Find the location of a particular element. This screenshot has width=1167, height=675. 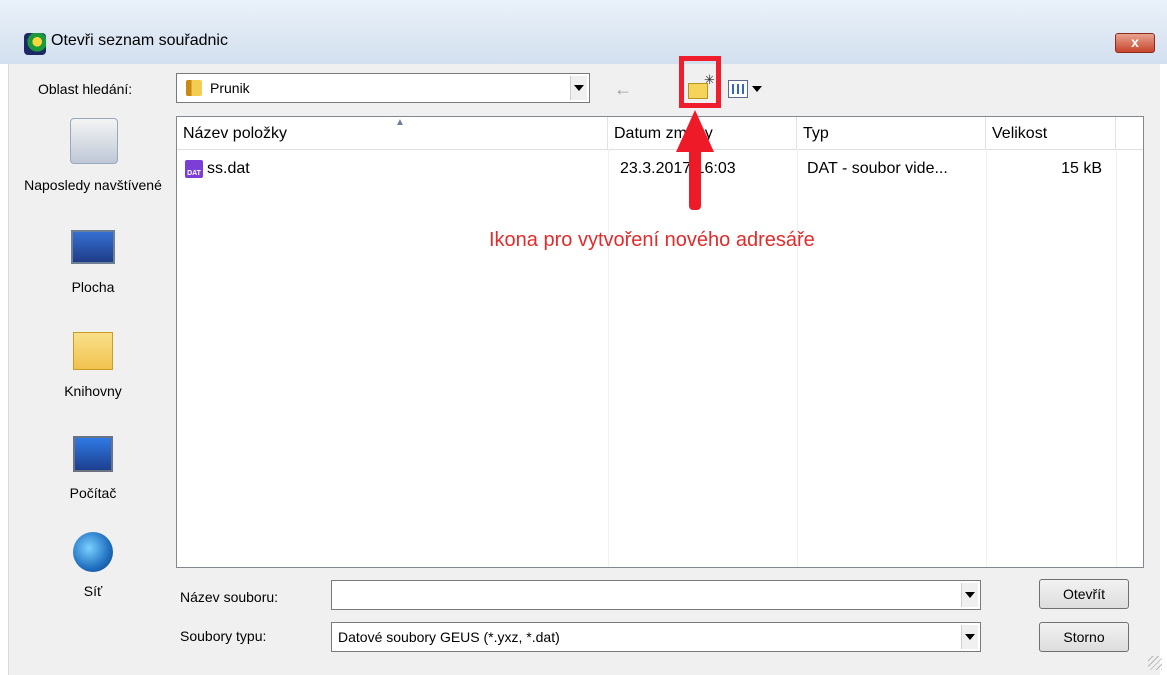

place-label: Naposledy navštívené is located at coordinates (93, 185).